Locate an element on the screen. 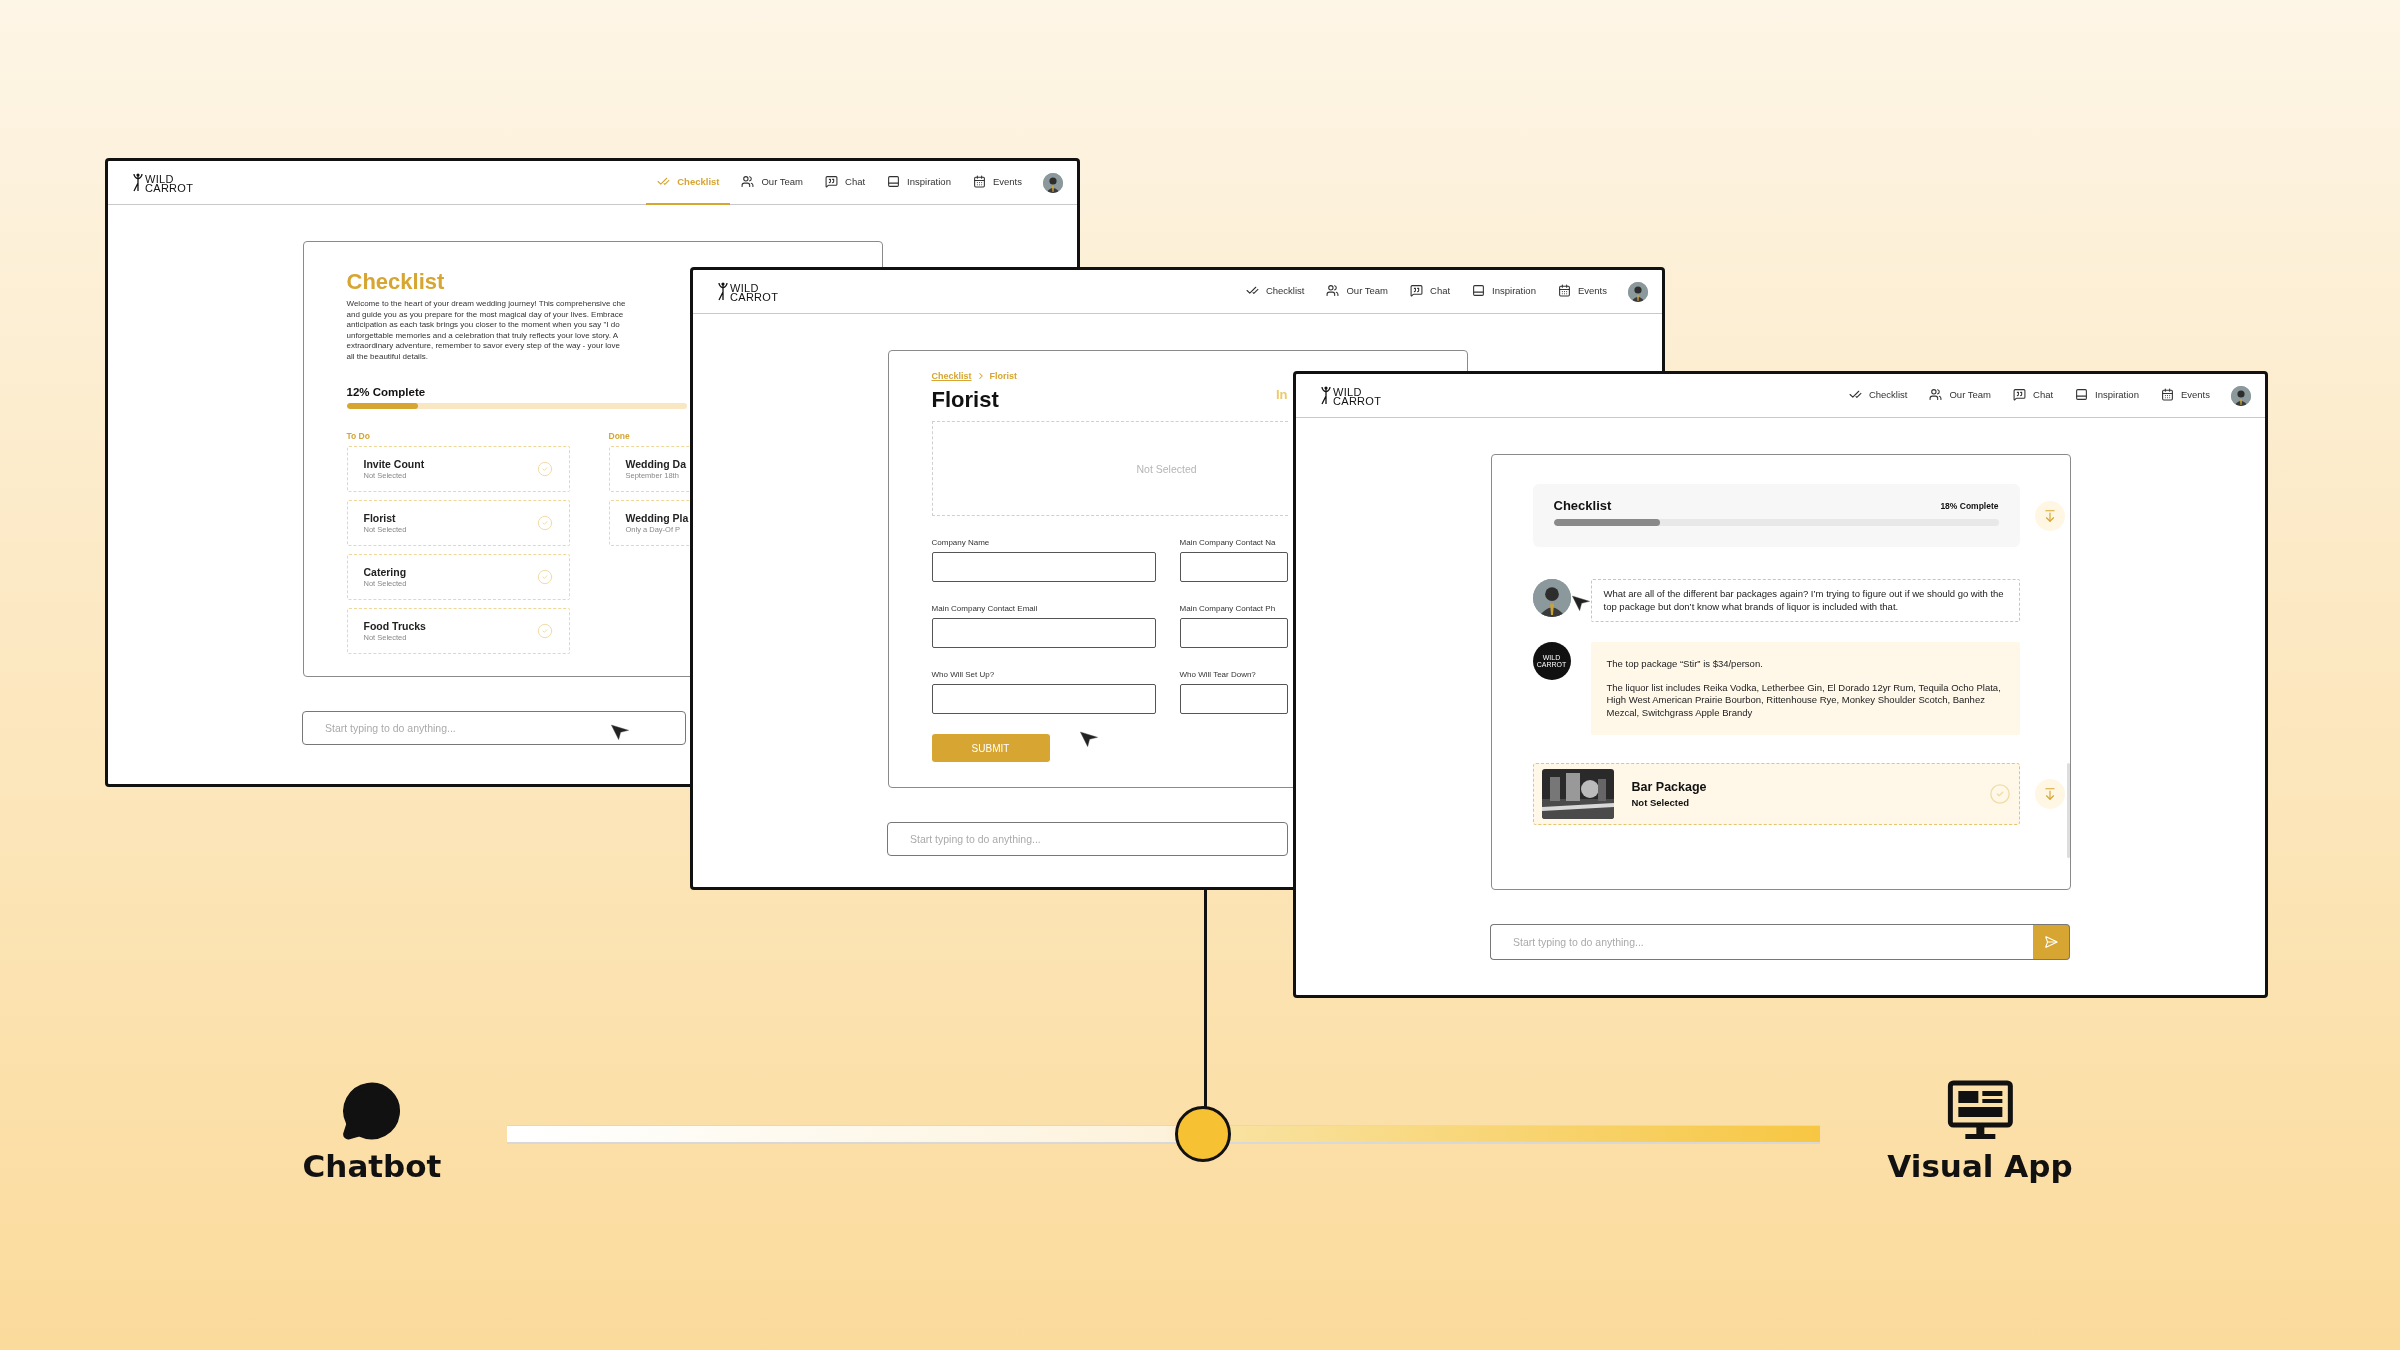 Image resolution: width=2400 pixels, height=1350 pixels. item-status: Not Selected is located at coordinates (1661, 802).